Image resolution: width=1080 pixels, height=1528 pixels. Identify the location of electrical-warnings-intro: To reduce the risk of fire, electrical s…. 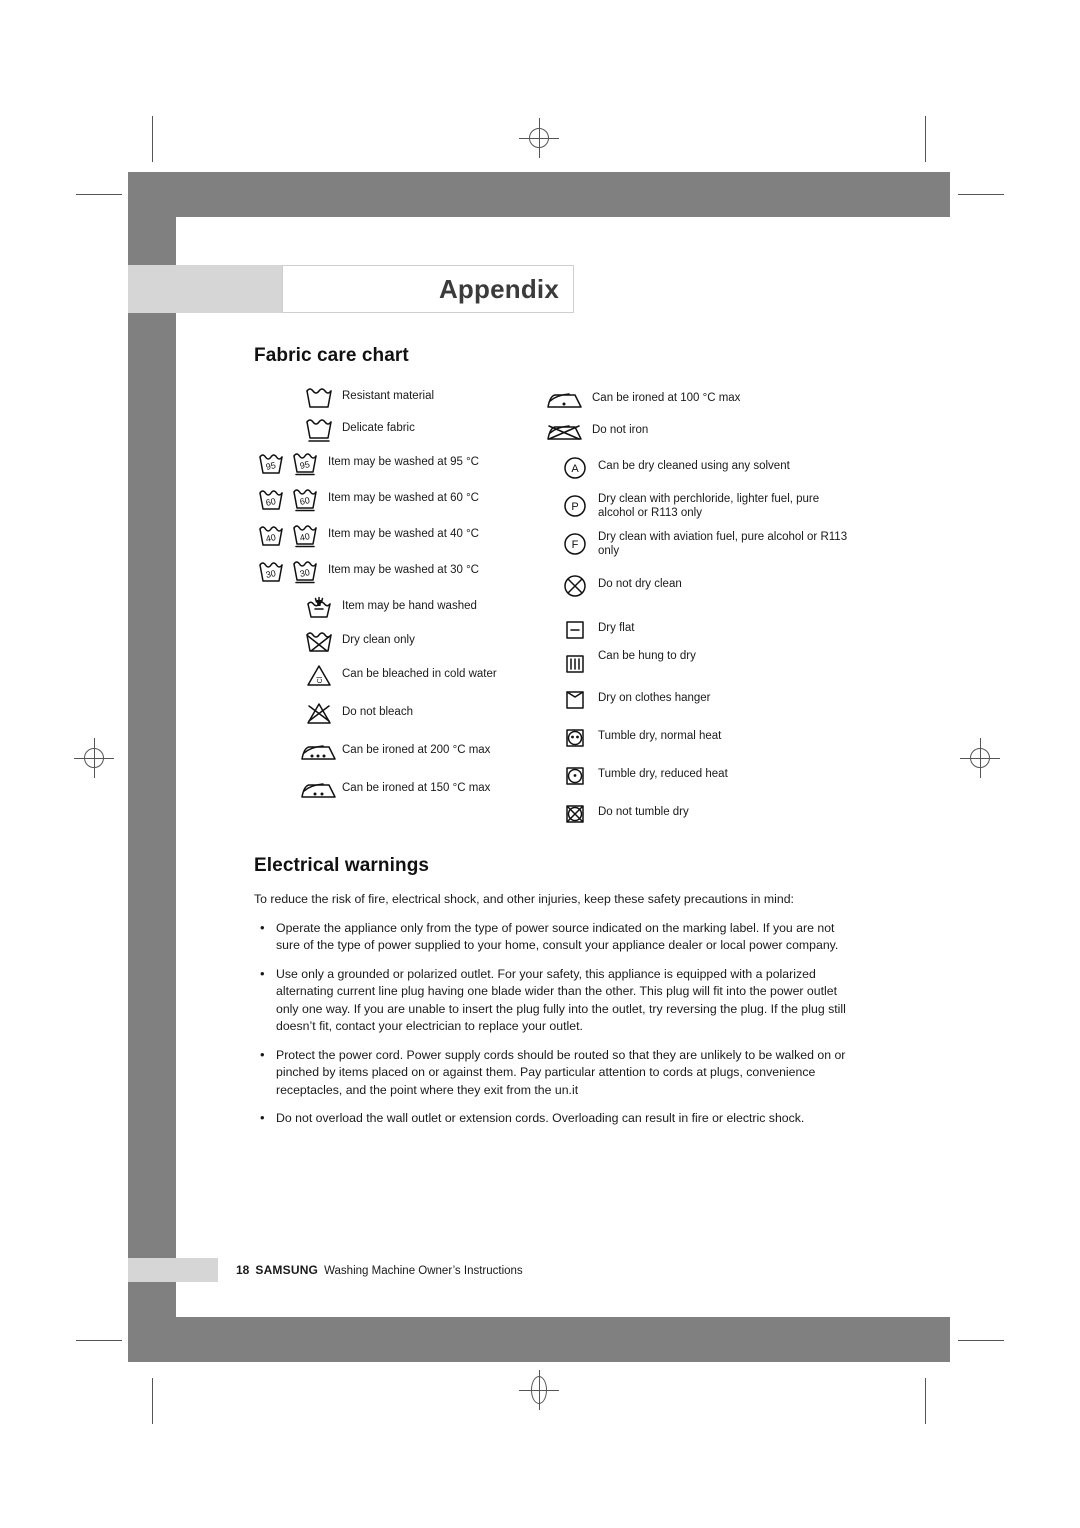
(524, 899).